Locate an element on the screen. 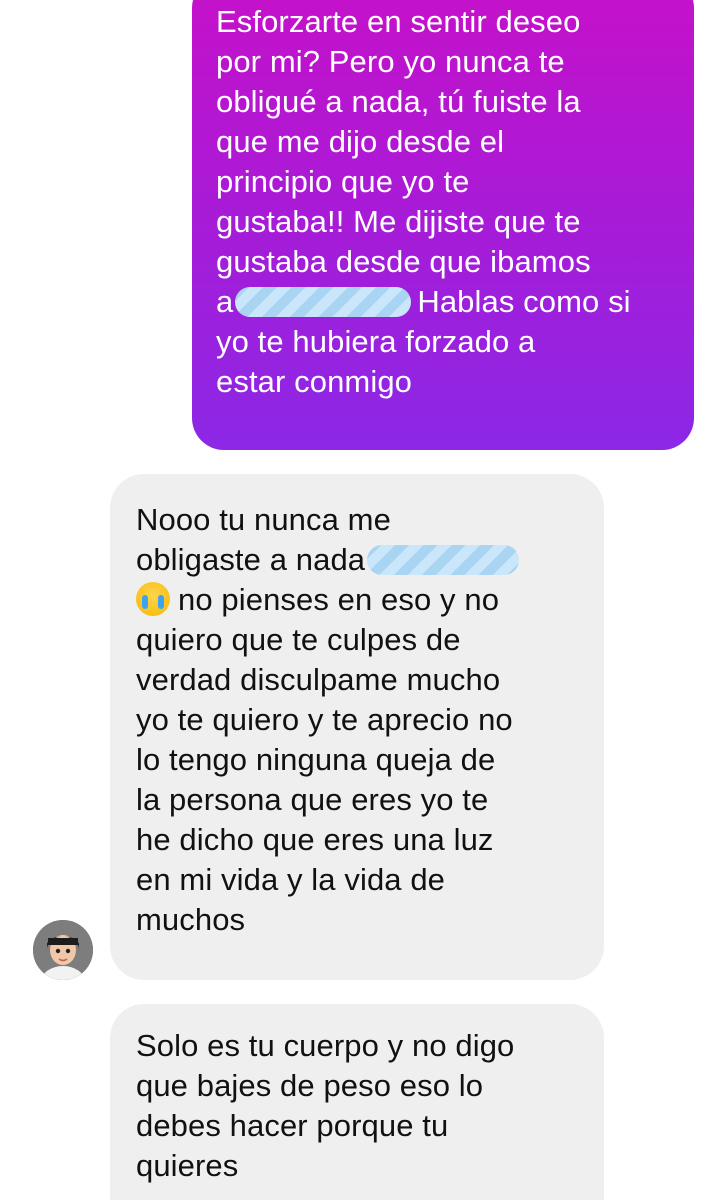 This screenshot has height=1200, width=706. loudly-crying-face-icon is located at coordinates (153, 598).